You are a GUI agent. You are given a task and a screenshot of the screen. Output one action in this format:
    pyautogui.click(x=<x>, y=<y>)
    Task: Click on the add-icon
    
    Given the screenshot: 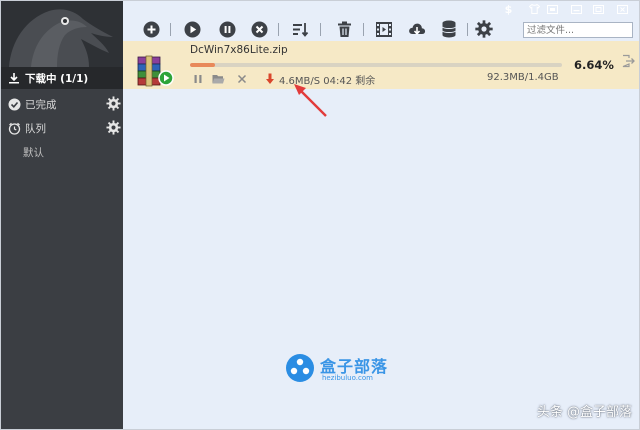 What is the action you would take?
    pyautogui.click(x=151, y=29)
    